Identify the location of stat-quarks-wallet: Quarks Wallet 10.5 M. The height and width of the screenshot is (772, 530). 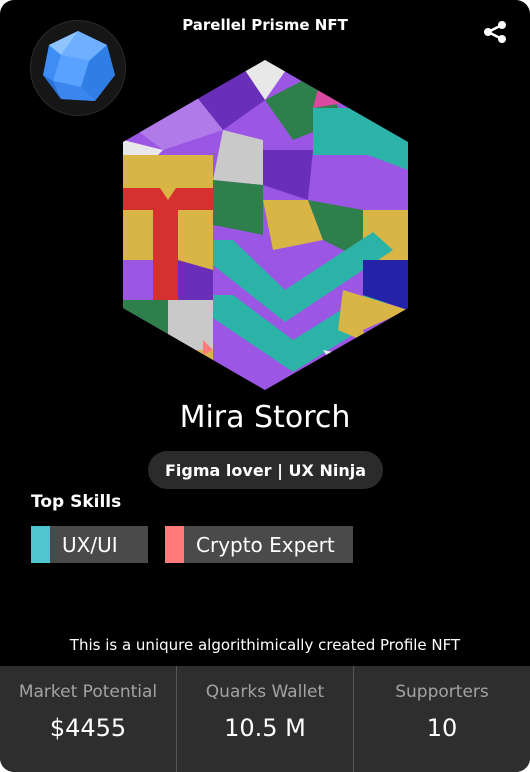
(265, 719).